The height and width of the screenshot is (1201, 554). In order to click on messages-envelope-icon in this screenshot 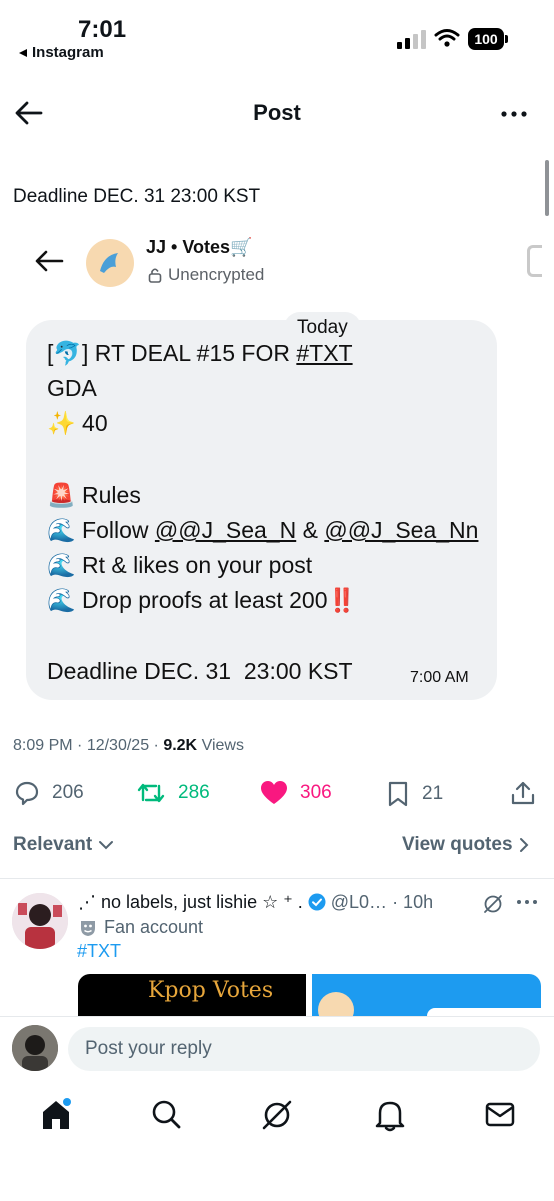, I will do `click(500, 1114)`.